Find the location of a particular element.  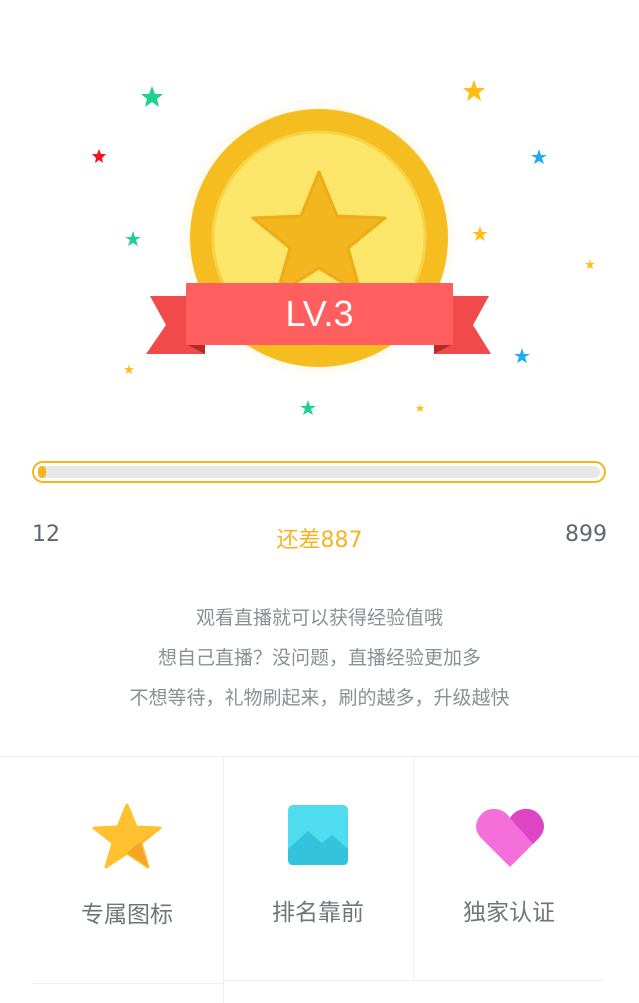

perk-label: 排名靠前 is located at coordinates (318, 913).